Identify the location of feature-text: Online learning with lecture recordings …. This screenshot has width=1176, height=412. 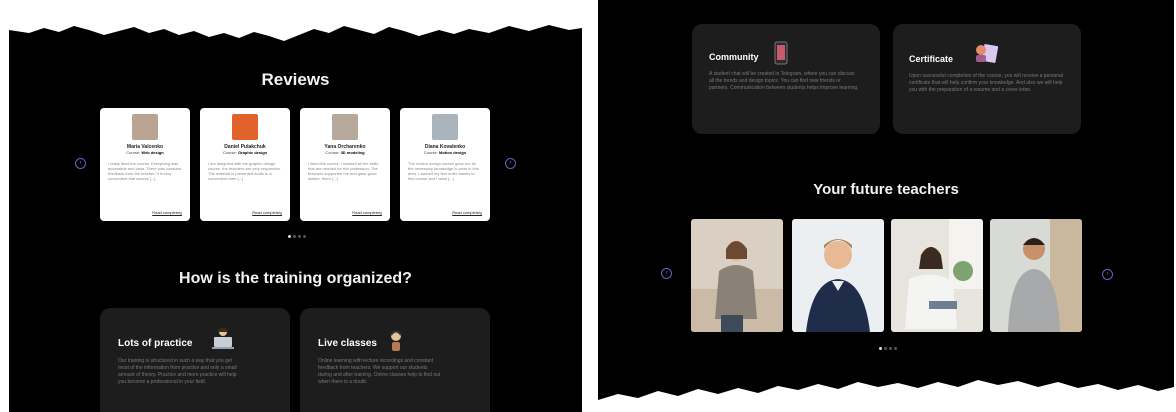
(379, 371).